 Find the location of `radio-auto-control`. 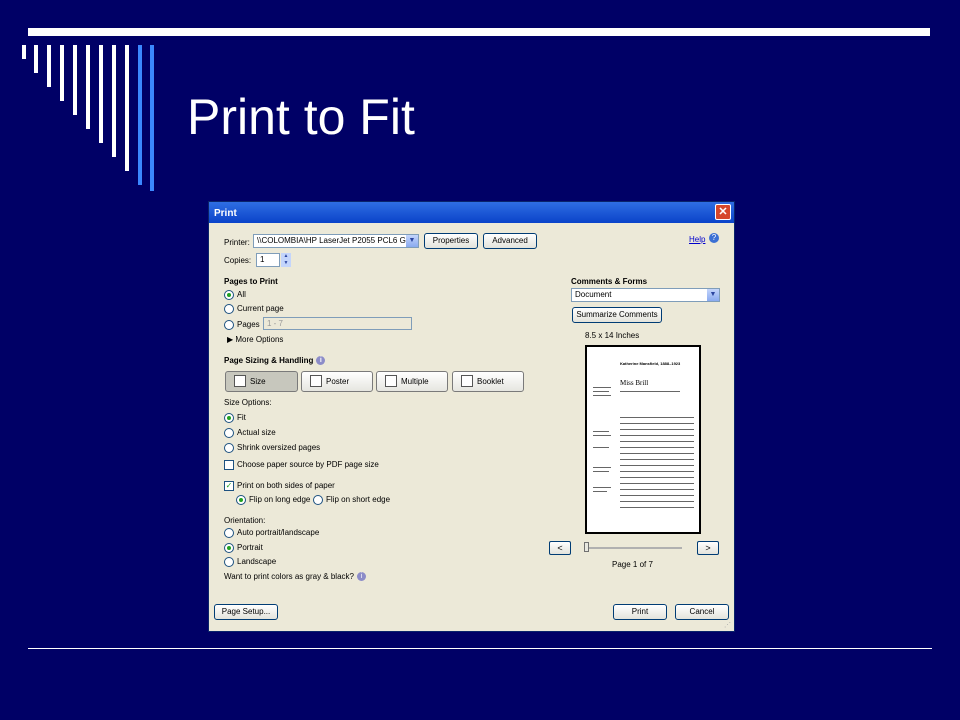

radio-auto-control is located at coordinates (229, 533).